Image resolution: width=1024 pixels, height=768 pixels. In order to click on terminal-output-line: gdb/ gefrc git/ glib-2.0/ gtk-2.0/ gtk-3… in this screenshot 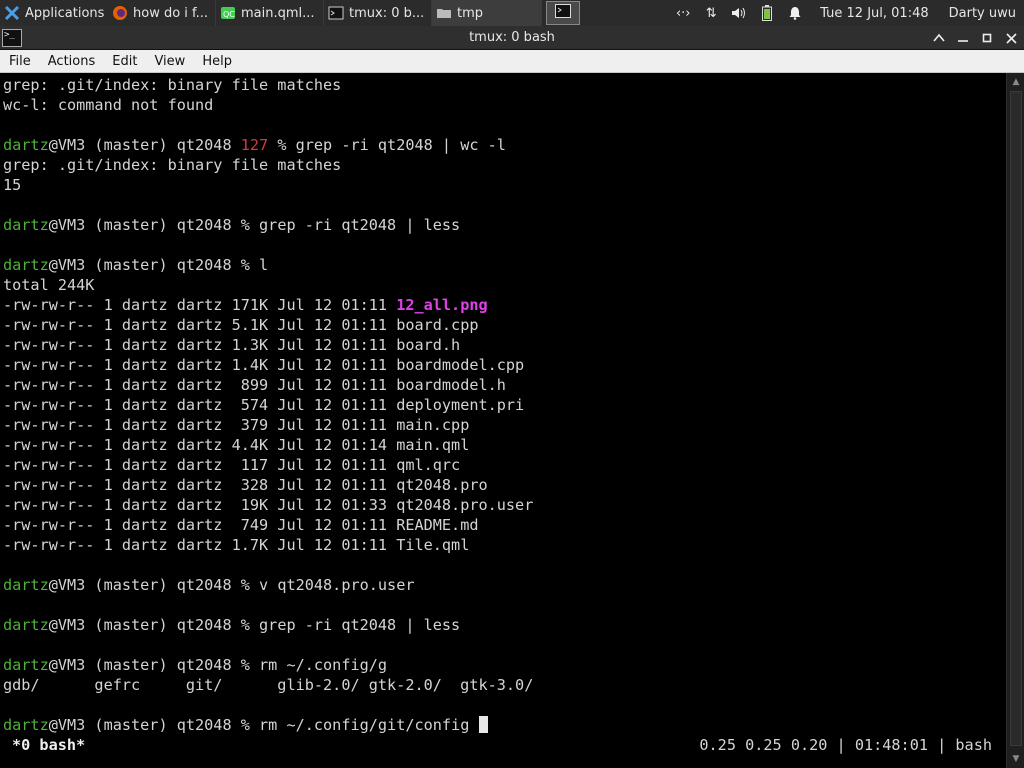, I will do `click(268, 685)`.